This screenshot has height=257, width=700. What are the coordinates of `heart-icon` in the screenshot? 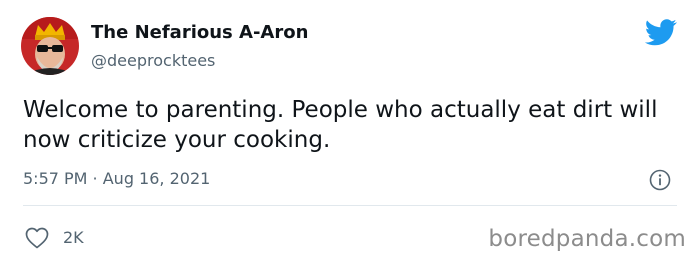 It's located at (37, 238).